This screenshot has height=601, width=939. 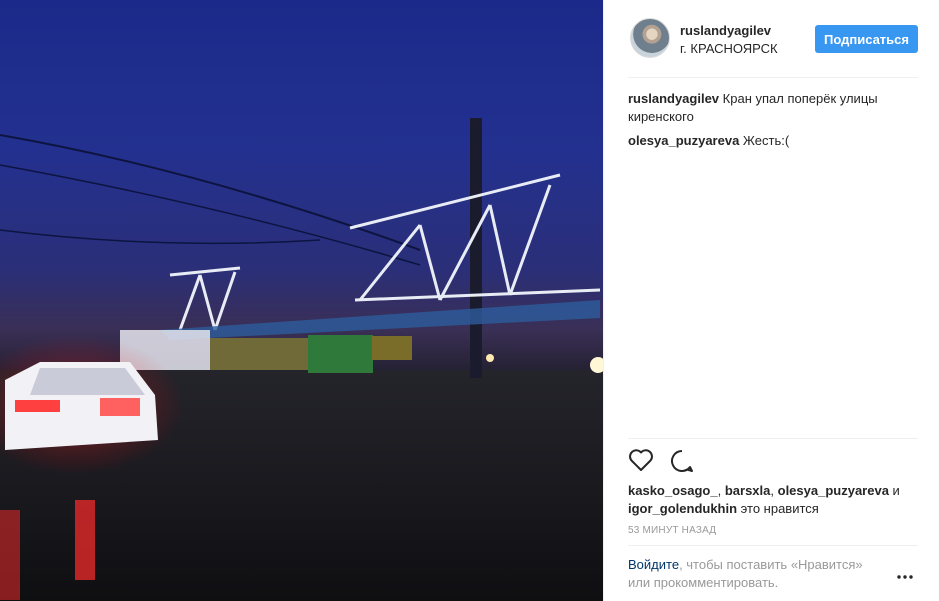 I want to click on heart-outline-icon, so click(x=642, y=462).